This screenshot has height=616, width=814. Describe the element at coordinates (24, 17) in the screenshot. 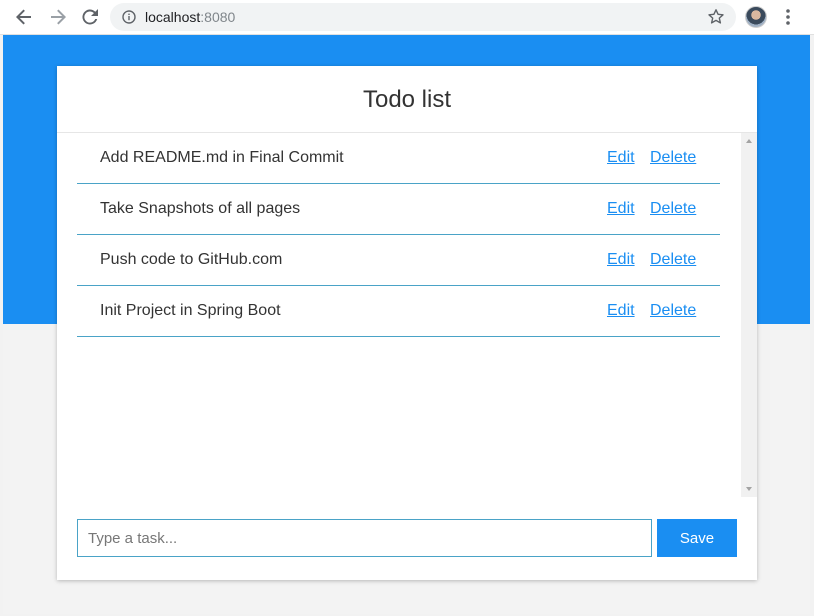

I see `back-arrow-icon` at that location.